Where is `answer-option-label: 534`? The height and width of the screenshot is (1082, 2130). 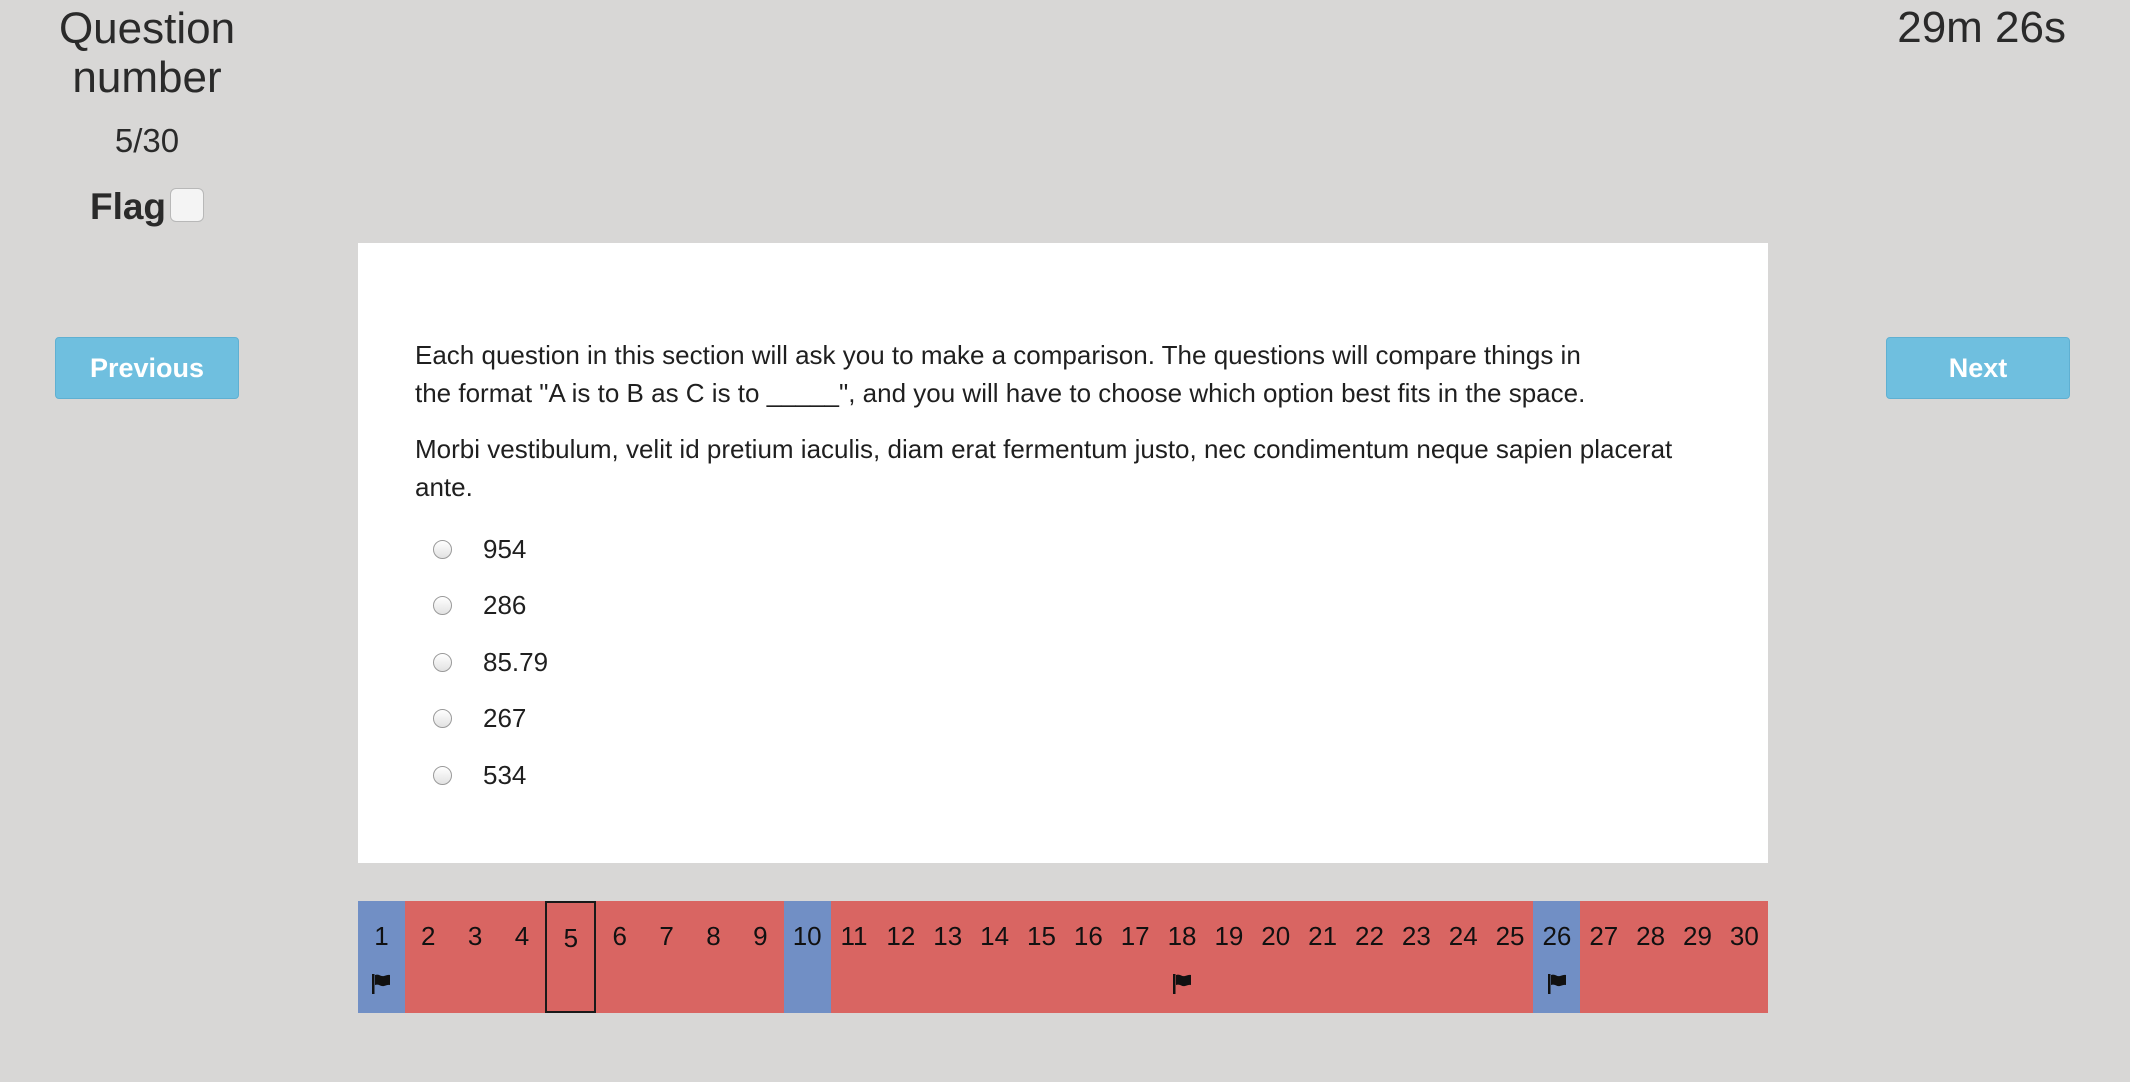
answer-option-label: 534 is located at coordinates (505, 774).